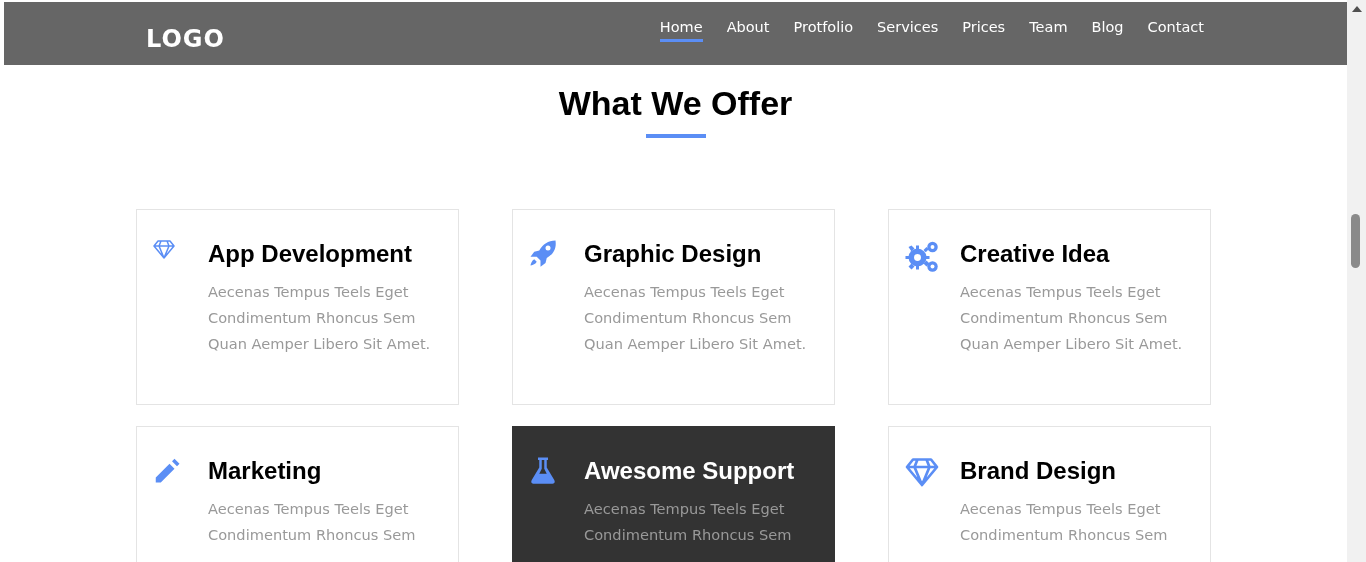 The height and width of the screenshot is (562, 1366). I want to click on nav-link: Prices, so click(984, 30).